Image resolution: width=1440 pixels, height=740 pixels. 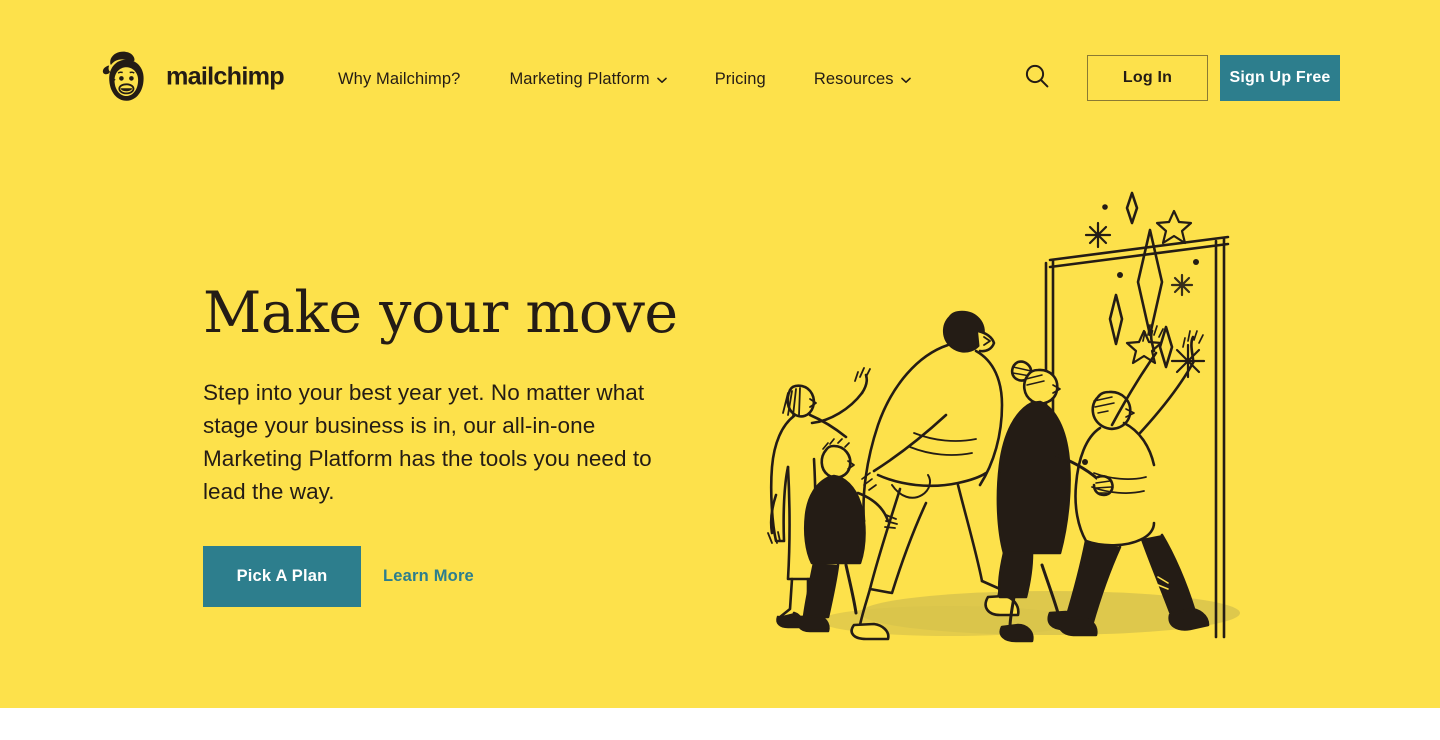 I want to click on log-in-button: Log In, so click(x=1147, y=78).